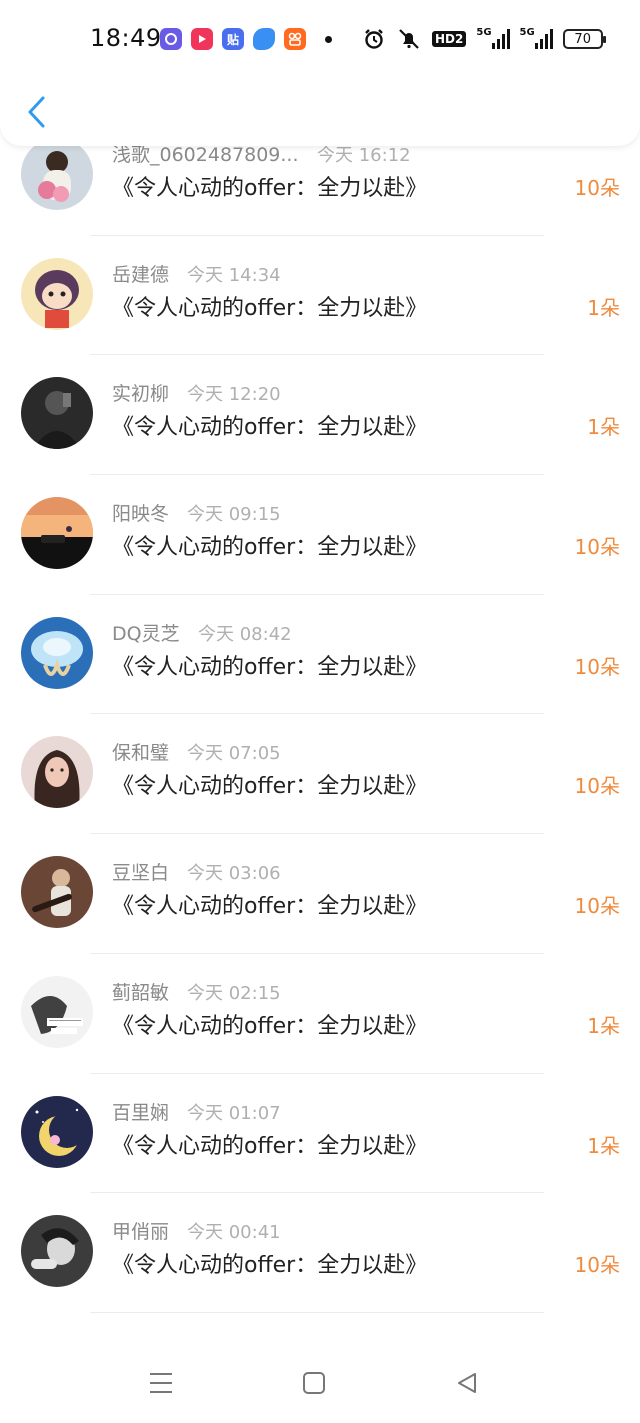  Describe the element at coordinates (364, 156) in the screenshot. I see `timestamp: 今天 16:12` at that location.